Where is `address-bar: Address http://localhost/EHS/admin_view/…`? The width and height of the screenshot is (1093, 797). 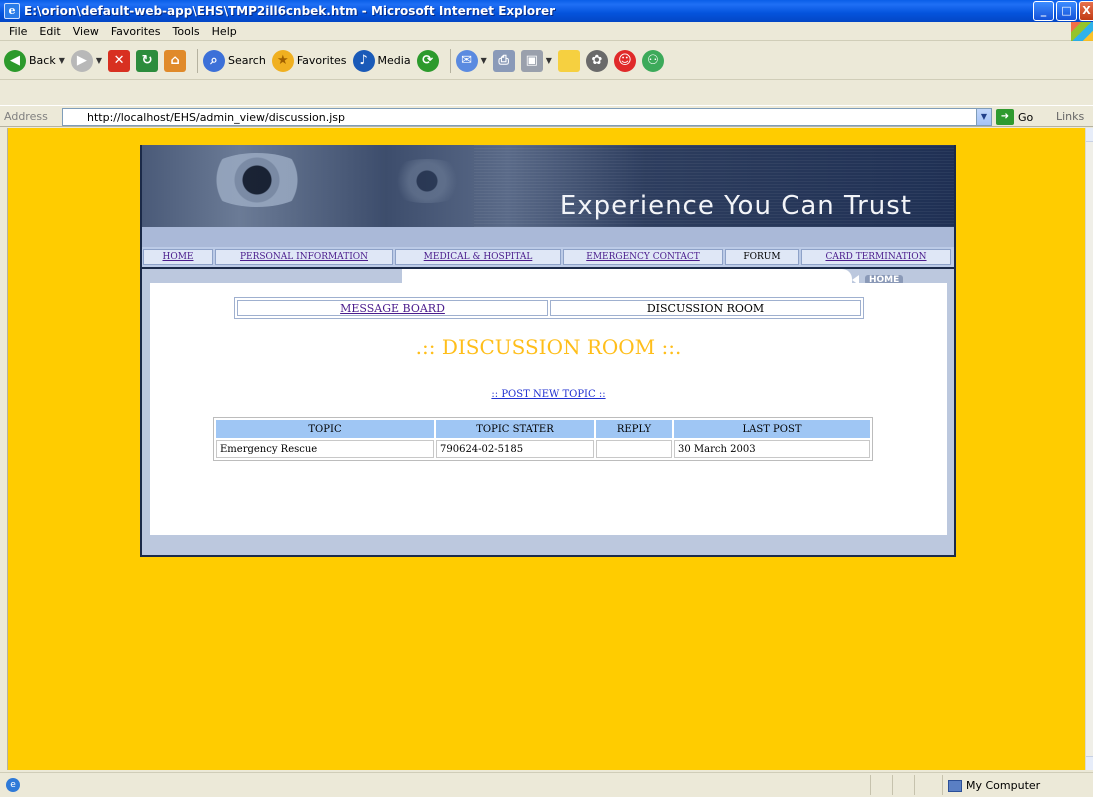
address-bar: Address http://localhost/EHS/admin_view/… is located at coordinates (546, 116).